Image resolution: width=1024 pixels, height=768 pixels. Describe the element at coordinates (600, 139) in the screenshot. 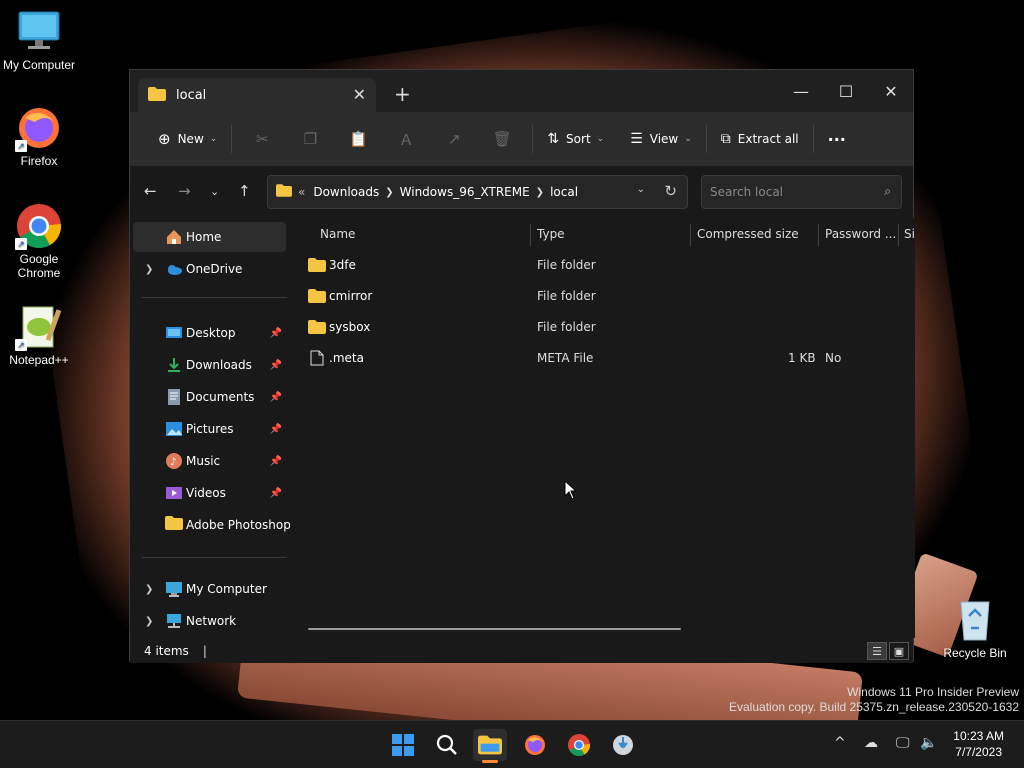

I see `chevron-down-icon: ⌄` at that location.